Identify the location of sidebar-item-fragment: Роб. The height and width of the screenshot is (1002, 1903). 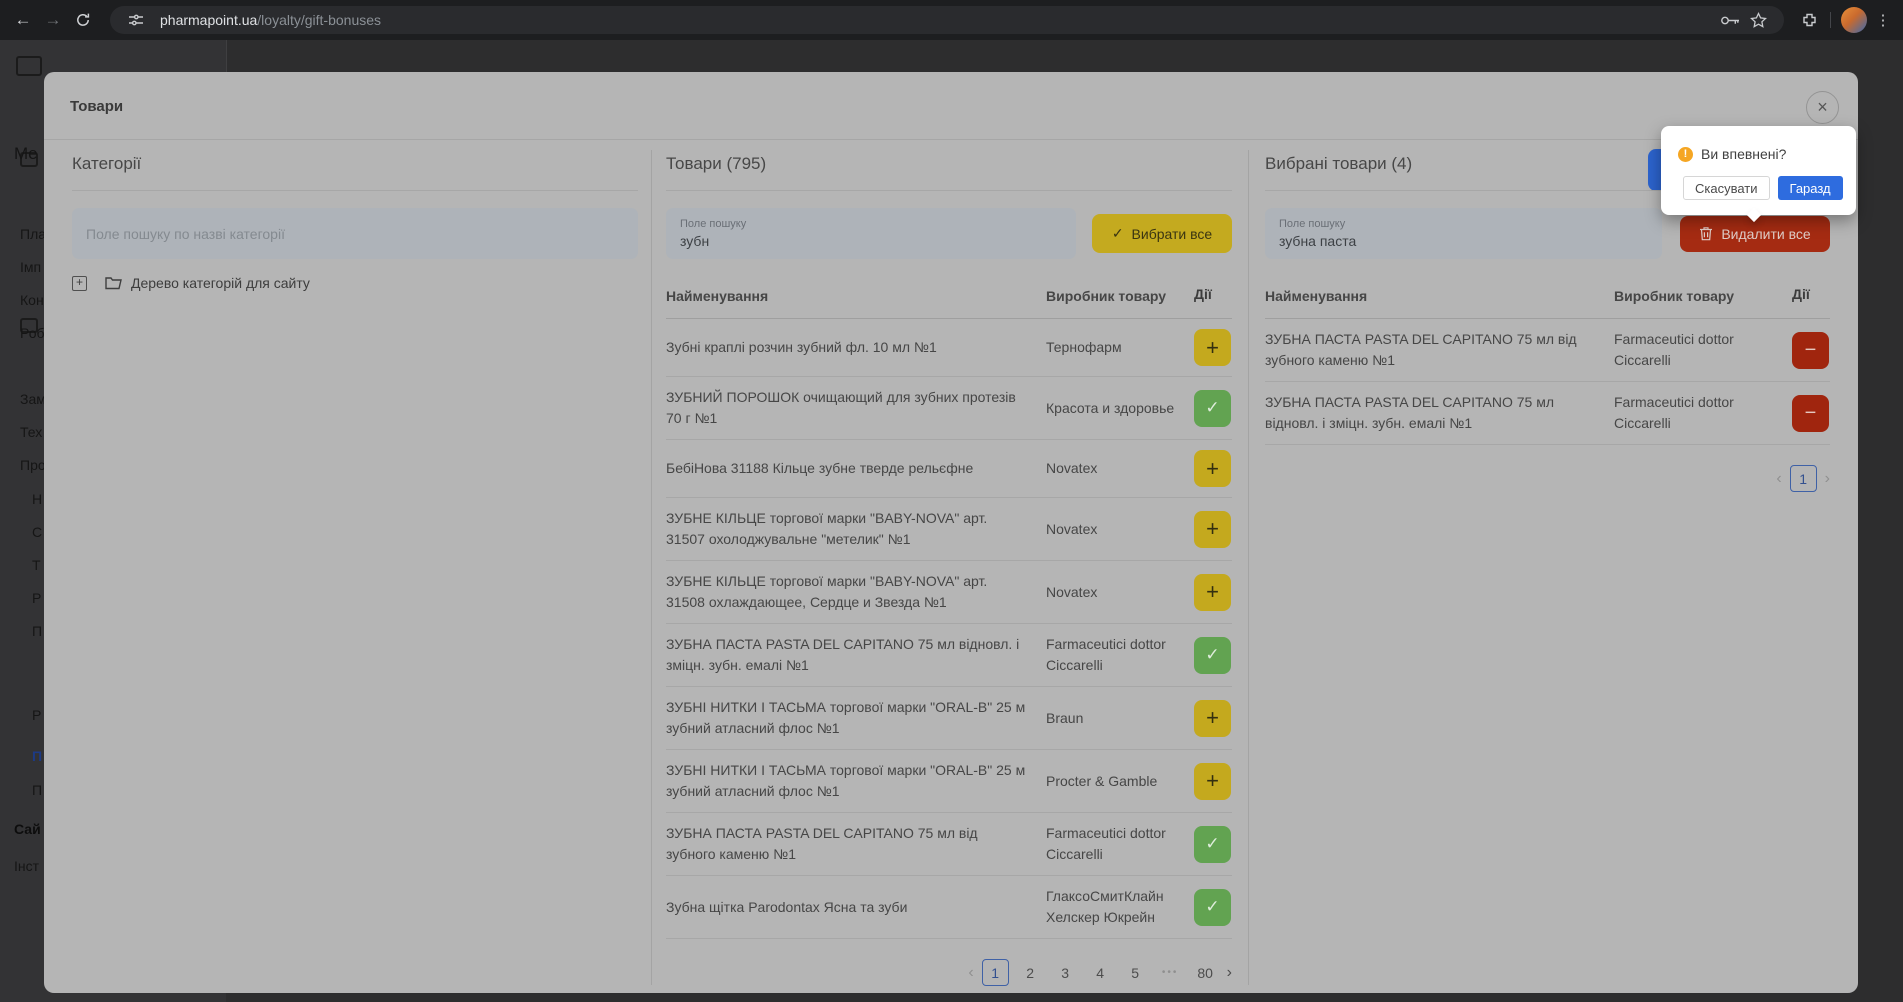
(32, 333).